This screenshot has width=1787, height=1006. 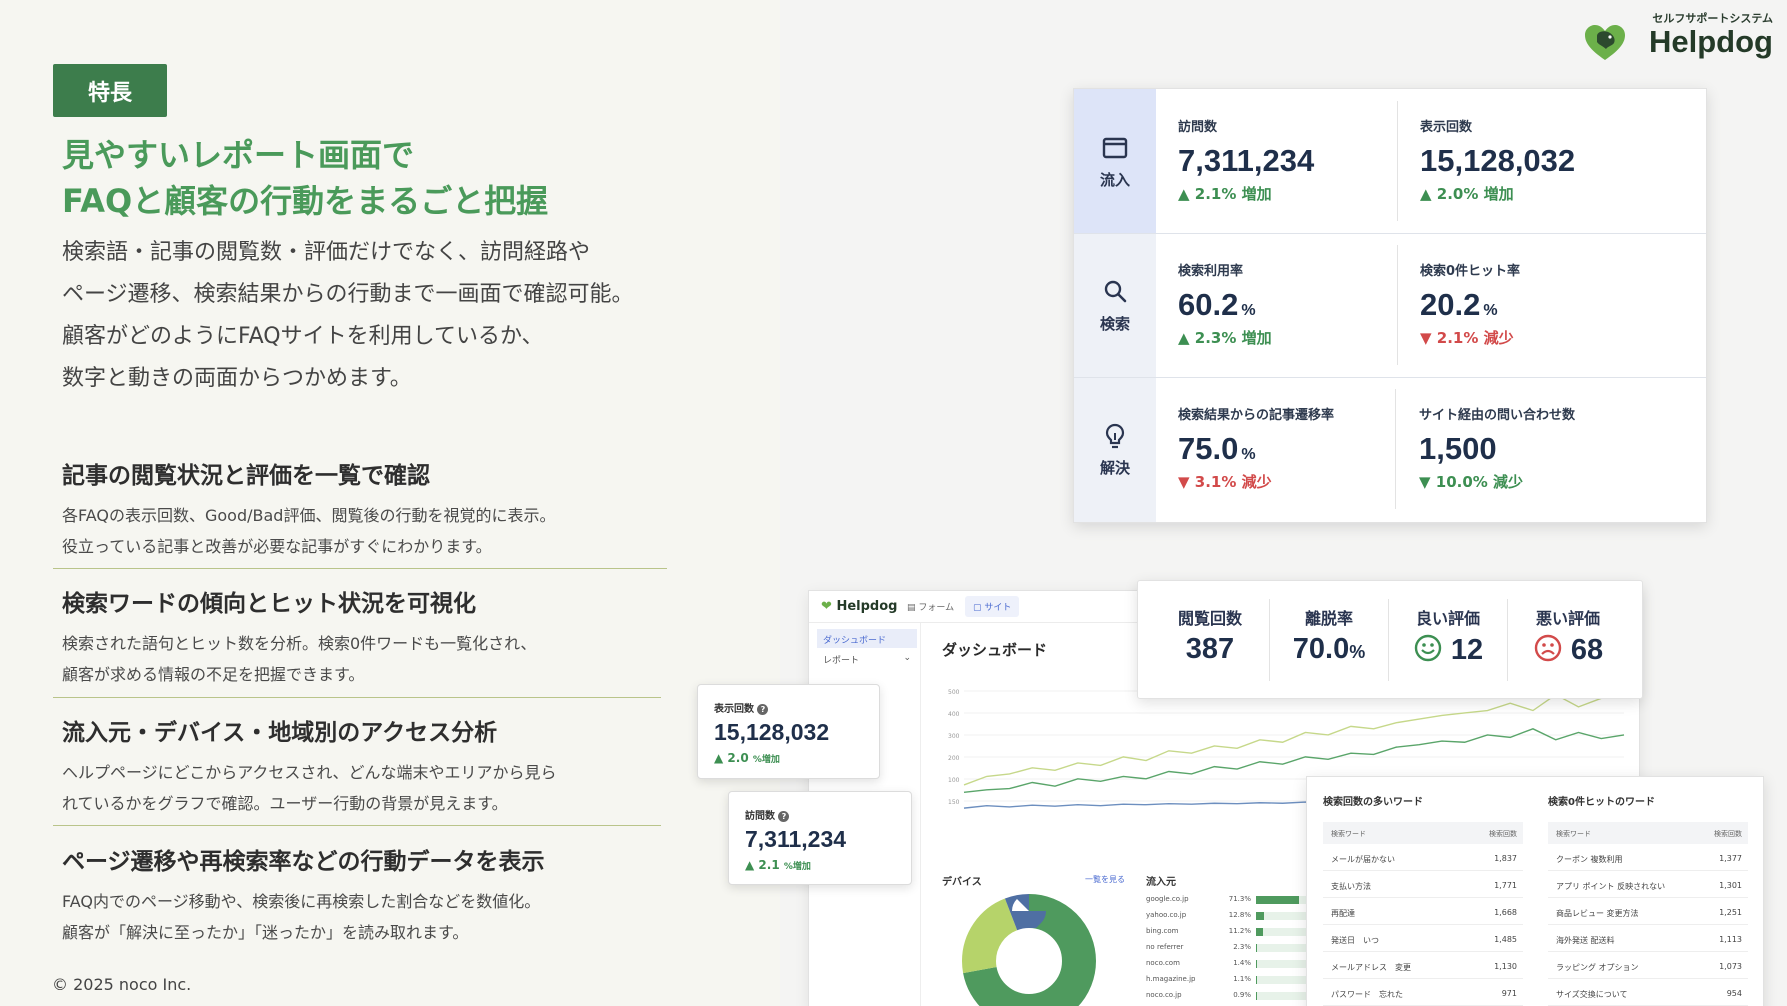 What do you see at coordinates (930, 606) in the screenshot?
I see `tab-form: ▤ フォーム` at bounding box center [930, 606].